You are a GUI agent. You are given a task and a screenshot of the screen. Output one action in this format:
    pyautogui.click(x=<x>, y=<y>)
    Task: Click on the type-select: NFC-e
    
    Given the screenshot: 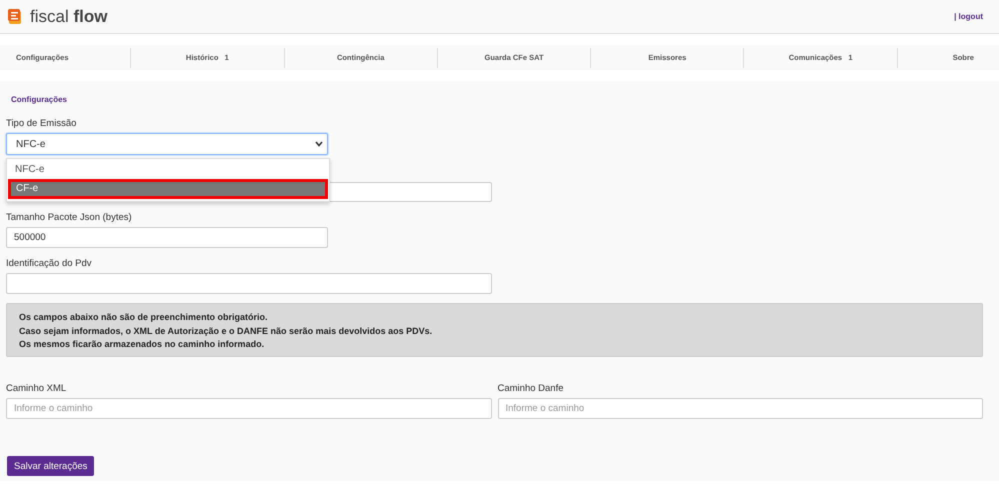 What is the action you would take?
    pyautogui.click(x=167, y=144)
    